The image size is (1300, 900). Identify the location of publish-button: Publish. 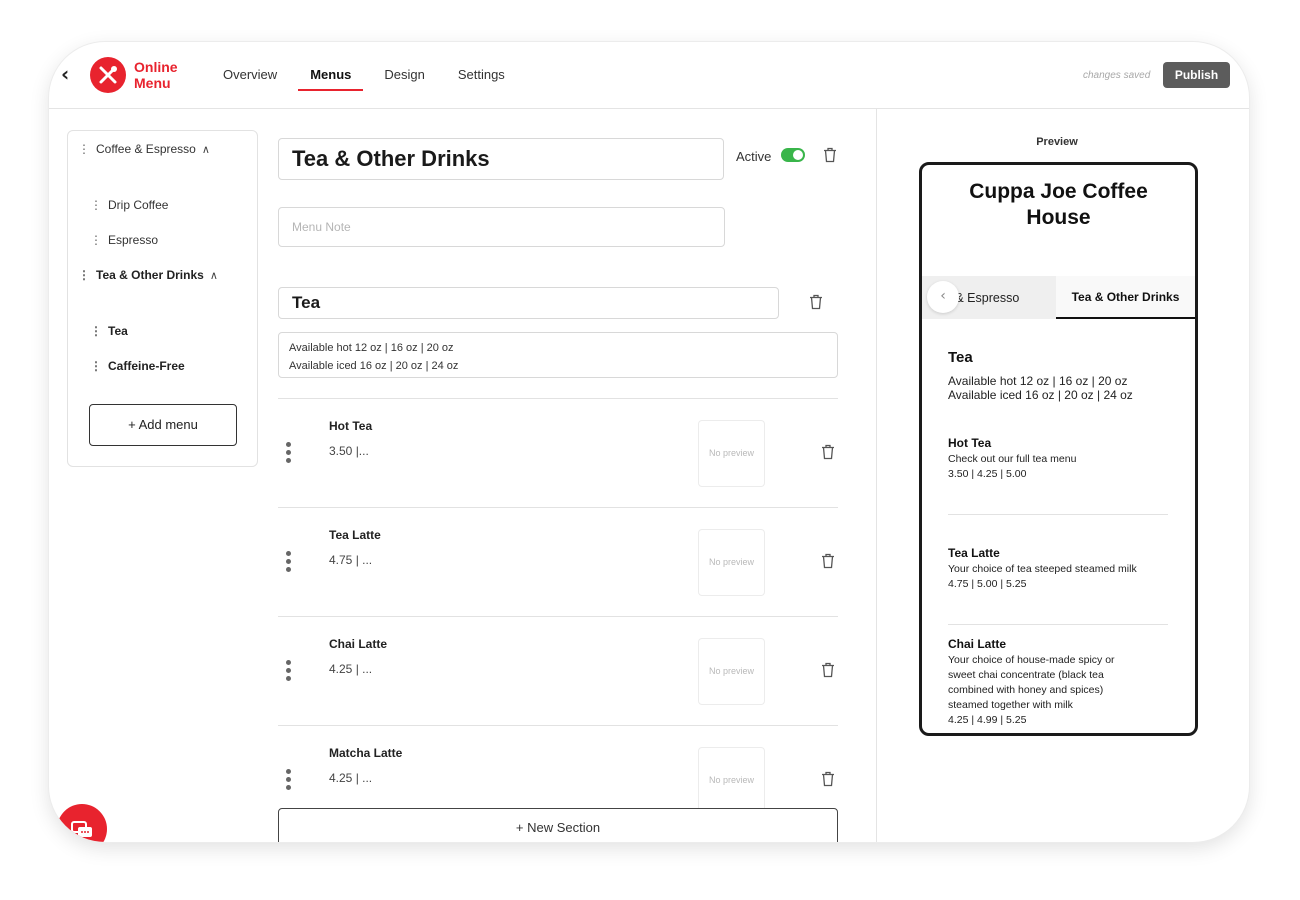
(1196, 75).